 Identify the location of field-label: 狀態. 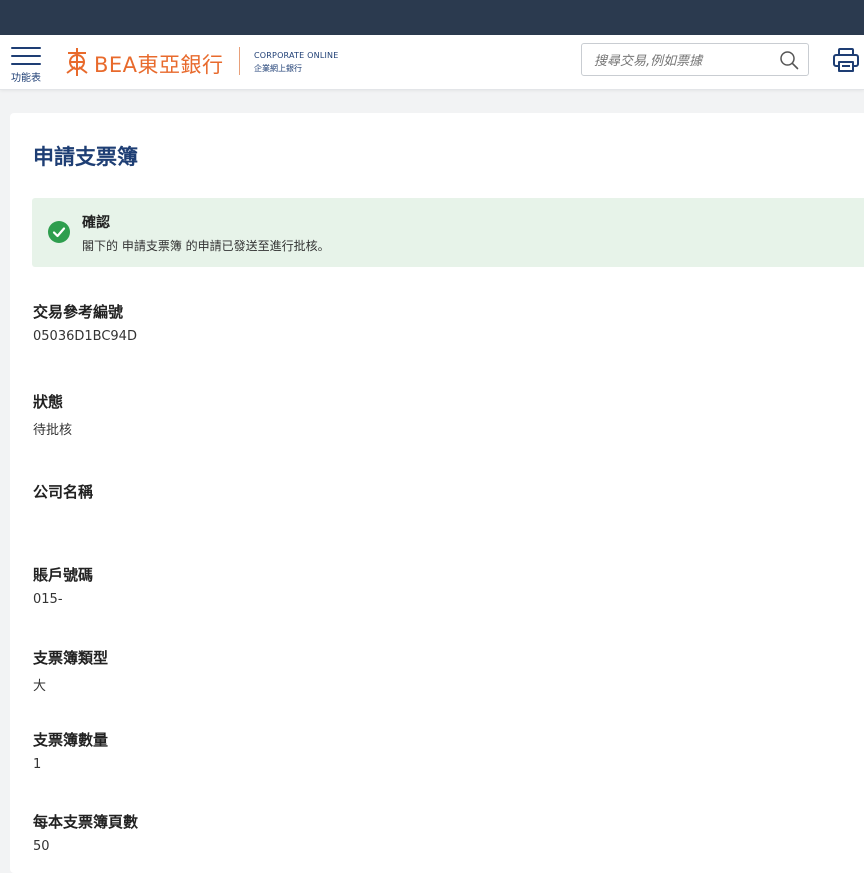
(48, 402).